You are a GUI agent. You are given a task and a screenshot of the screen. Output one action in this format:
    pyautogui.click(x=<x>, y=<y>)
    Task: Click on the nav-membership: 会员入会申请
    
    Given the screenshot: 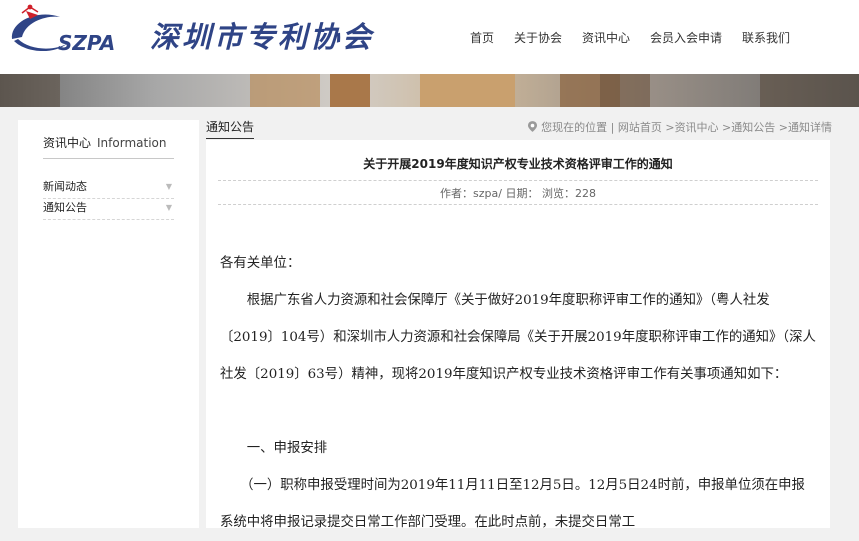 What is the action you would take?
    pyautogui.click(x=686, y=37)
    